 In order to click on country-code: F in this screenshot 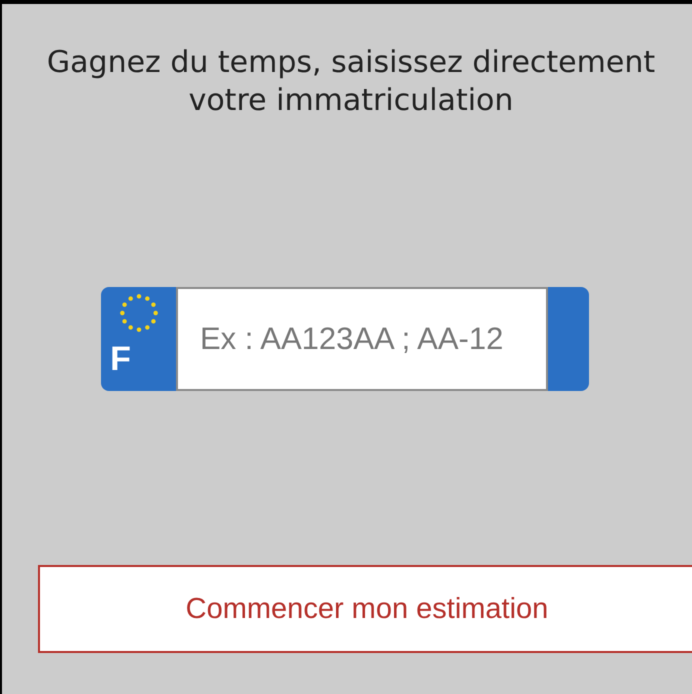, I will do `click(120, 359)`.